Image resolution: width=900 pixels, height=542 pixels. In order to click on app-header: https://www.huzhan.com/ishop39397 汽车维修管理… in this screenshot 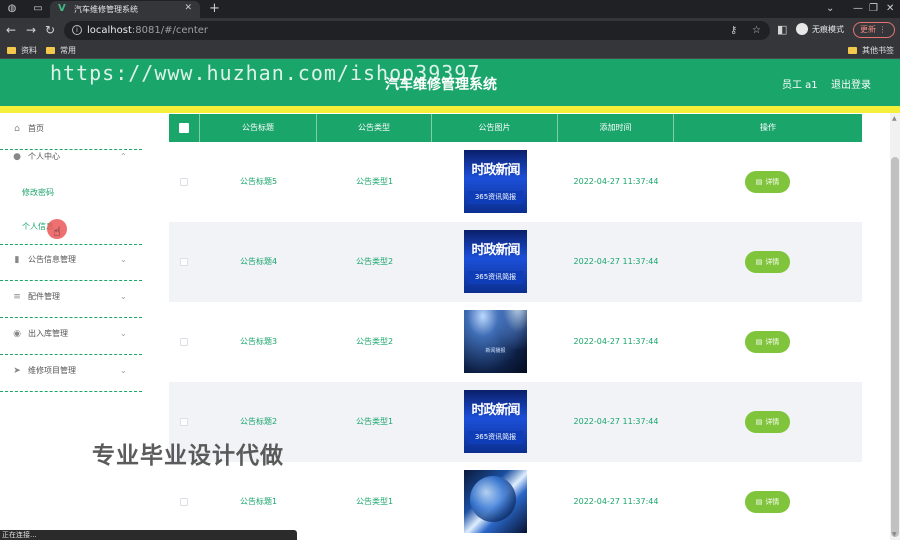, I will do `click(450, 82)`.